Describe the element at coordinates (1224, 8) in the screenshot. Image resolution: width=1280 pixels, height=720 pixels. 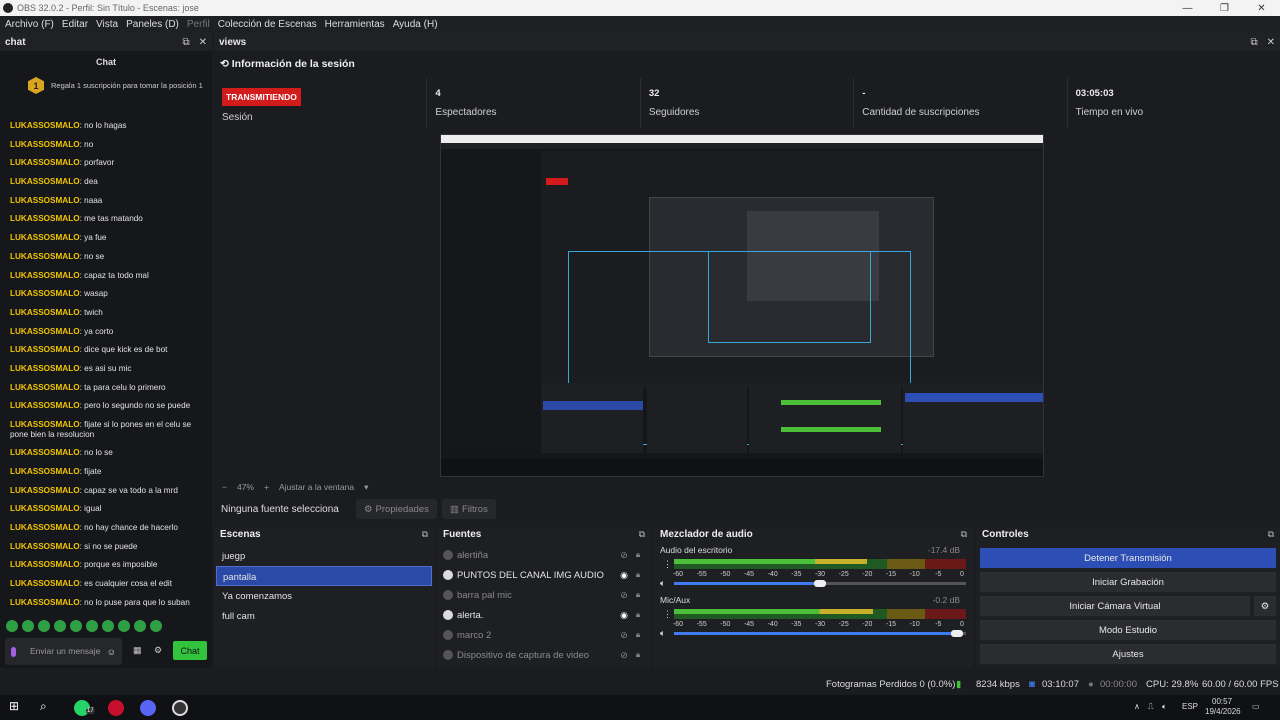
I see `maximize-icon: ❐` at that location.